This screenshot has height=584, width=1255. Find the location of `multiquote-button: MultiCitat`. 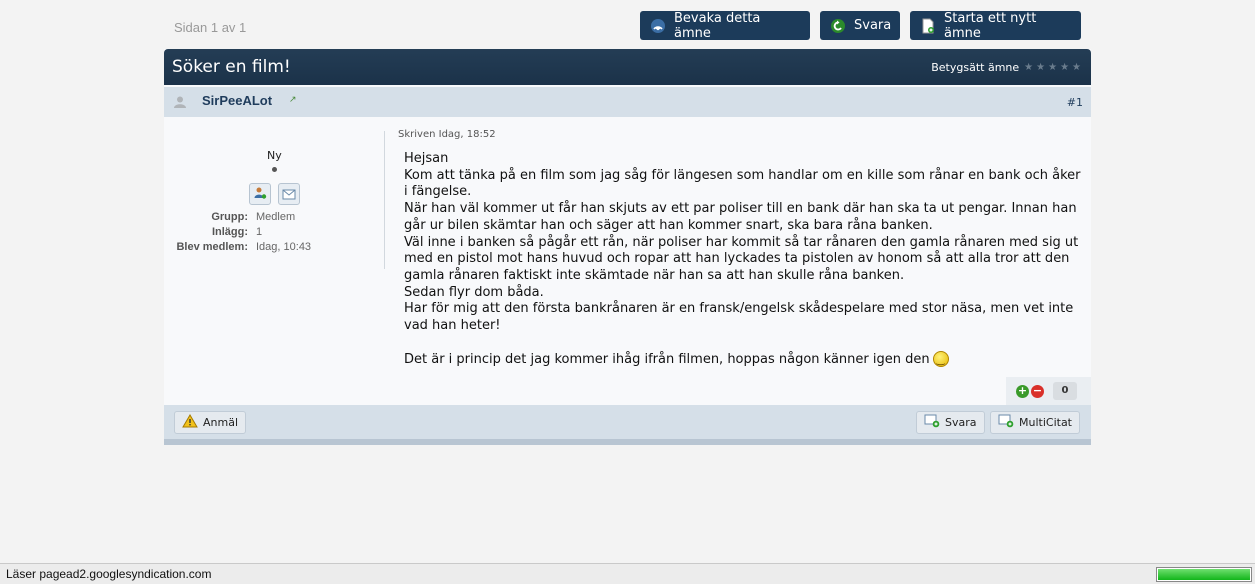

multiquote-button: MultiCitat is located at coordinates (1035, 422).